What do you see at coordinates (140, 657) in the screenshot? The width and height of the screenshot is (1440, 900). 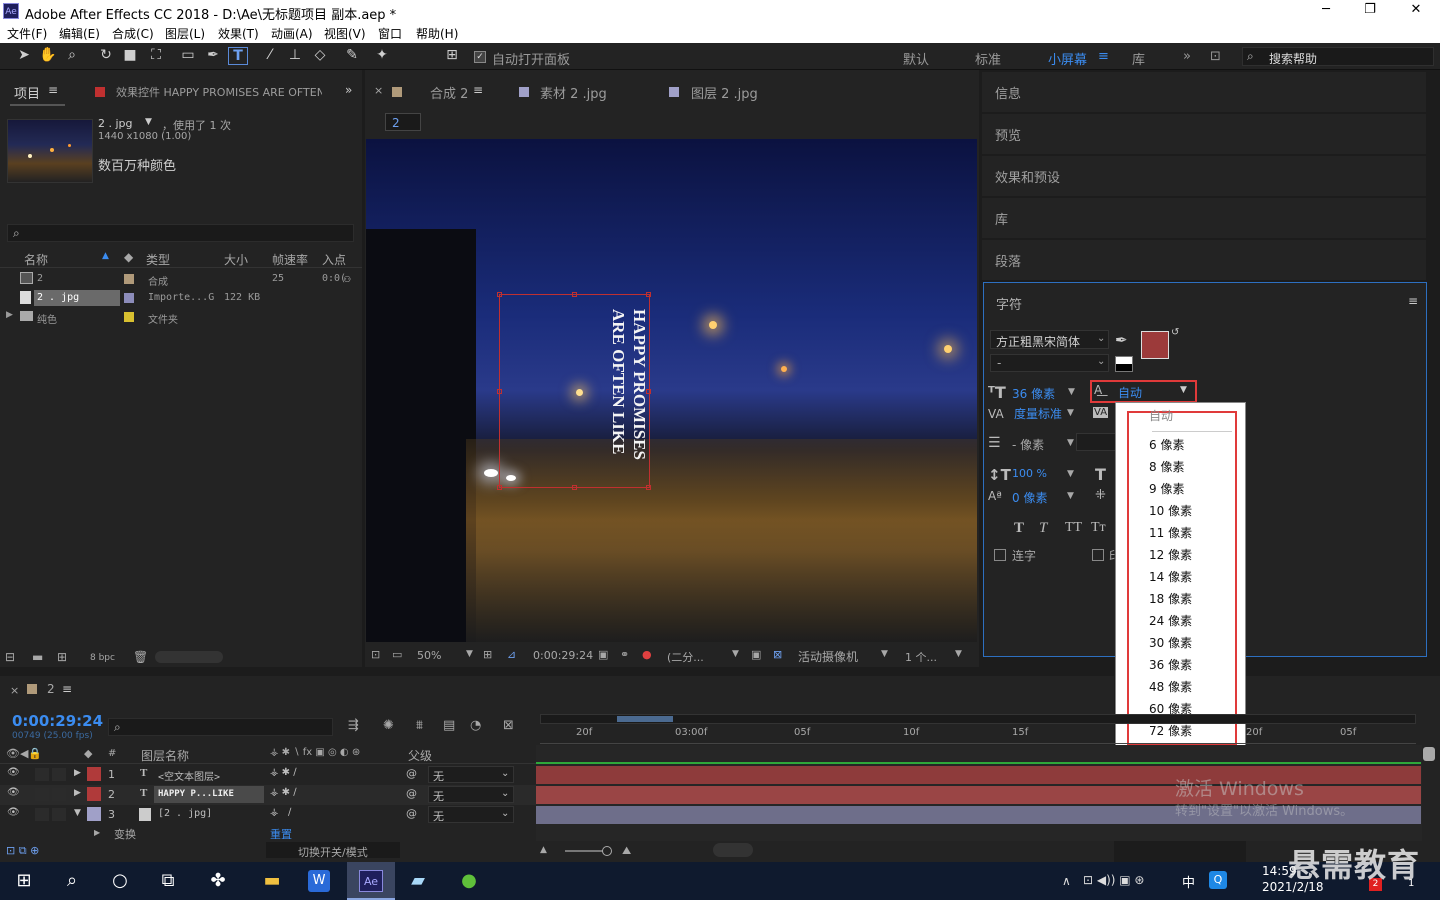 I see `delete-icon: 🗑` at bounding box center [140, 657].